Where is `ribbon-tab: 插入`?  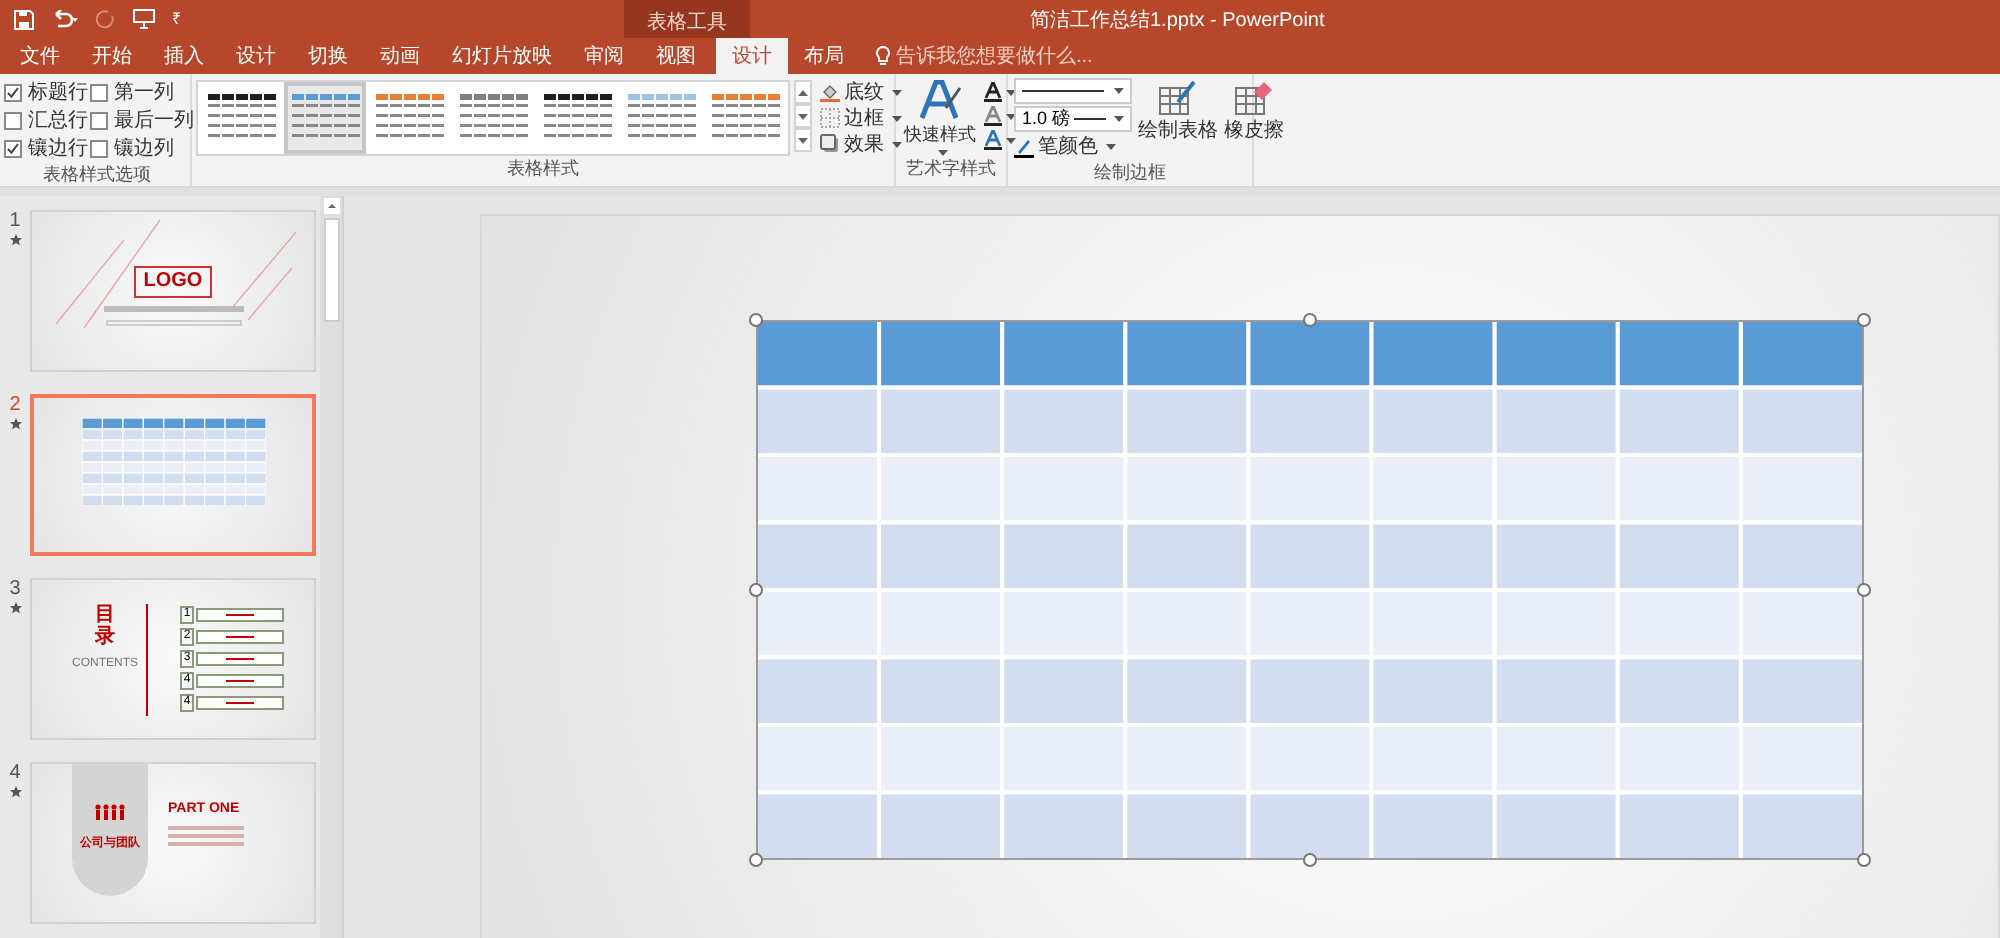
ribbon-tab: 插入 is located at coordinates (184, 56).